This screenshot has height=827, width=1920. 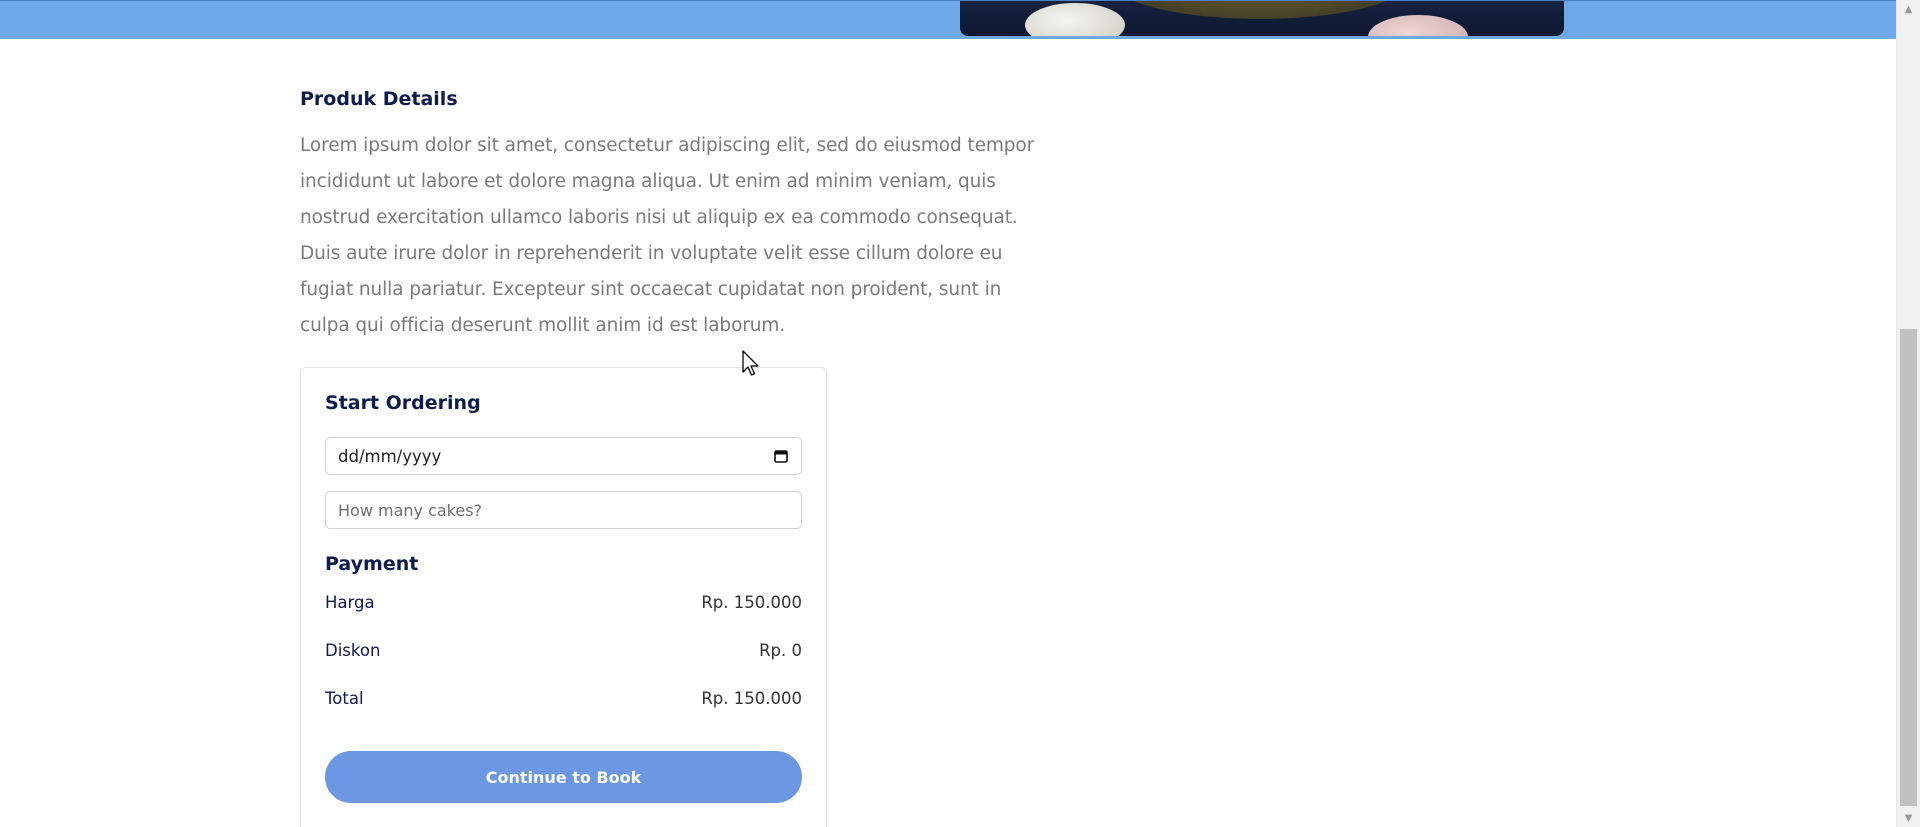 I want to click on scroll-up-arrow-icon: ▲, so click(x=1908, y=9).